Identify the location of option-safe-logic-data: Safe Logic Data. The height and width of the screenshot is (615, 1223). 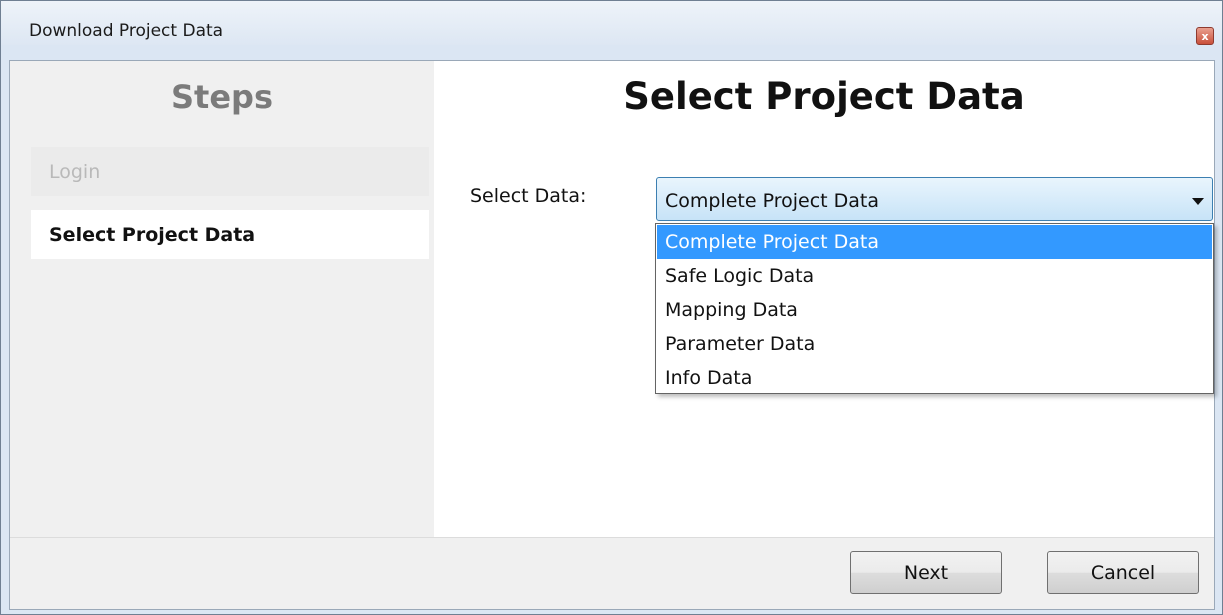
(934, 276).